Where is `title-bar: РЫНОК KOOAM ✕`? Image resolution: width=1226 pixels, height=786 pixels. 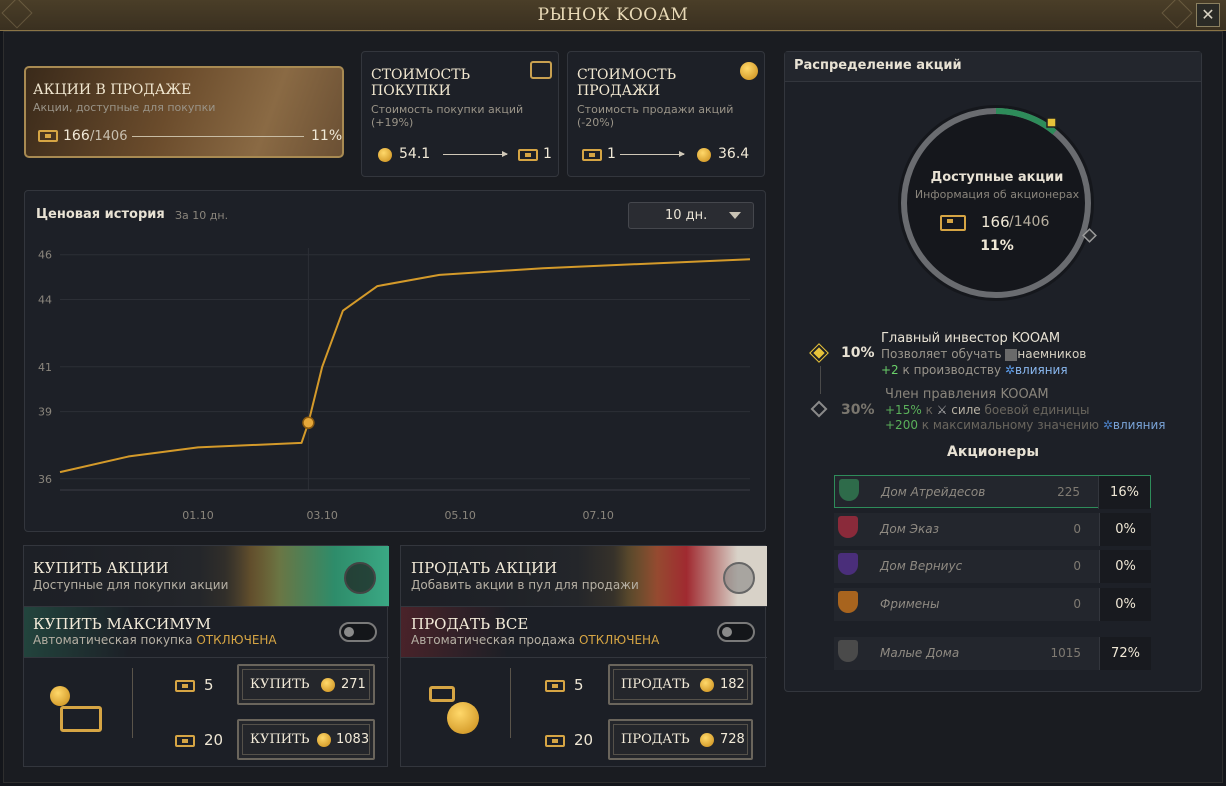 title-bar: РЫНОК KOOAM ✕ is located at coordinates (613, 15).